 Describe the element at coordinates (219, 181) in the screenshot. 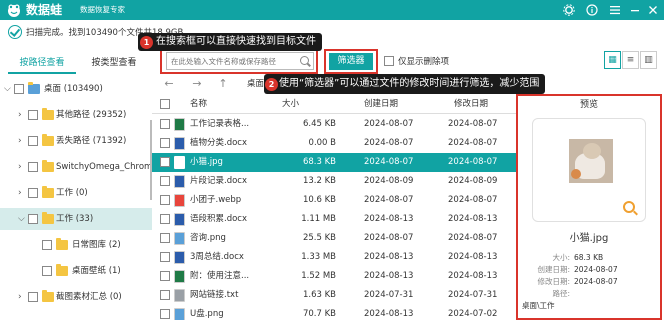

I see `file-name: 片段记录.docx` at that location.